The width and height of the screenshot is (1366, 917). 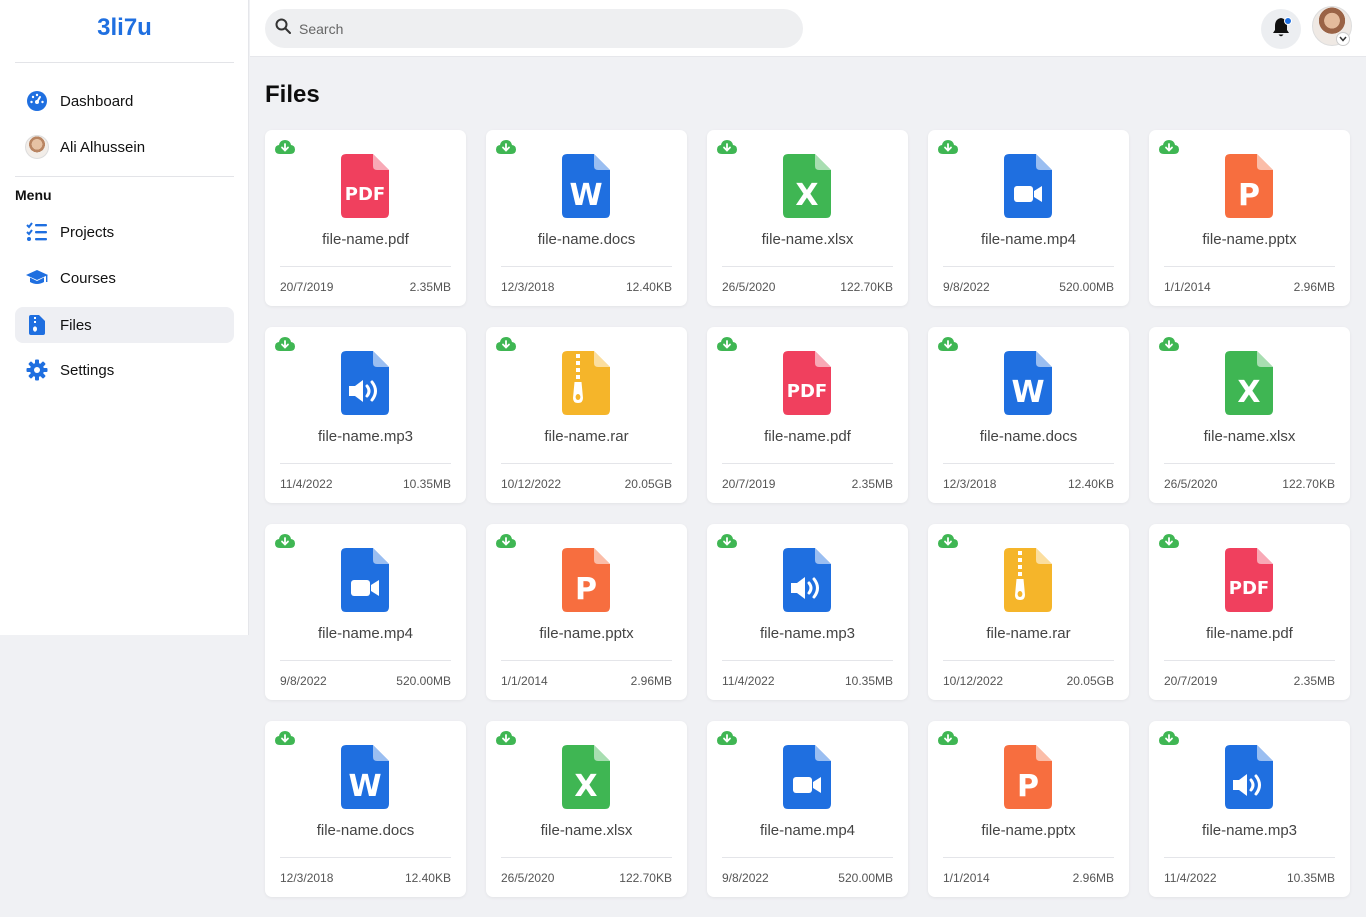 What do you see at coordinates (124, 278) in the screenshot?
I see `sidebar-item-courses: Courses` at bounding box center [124, 278].